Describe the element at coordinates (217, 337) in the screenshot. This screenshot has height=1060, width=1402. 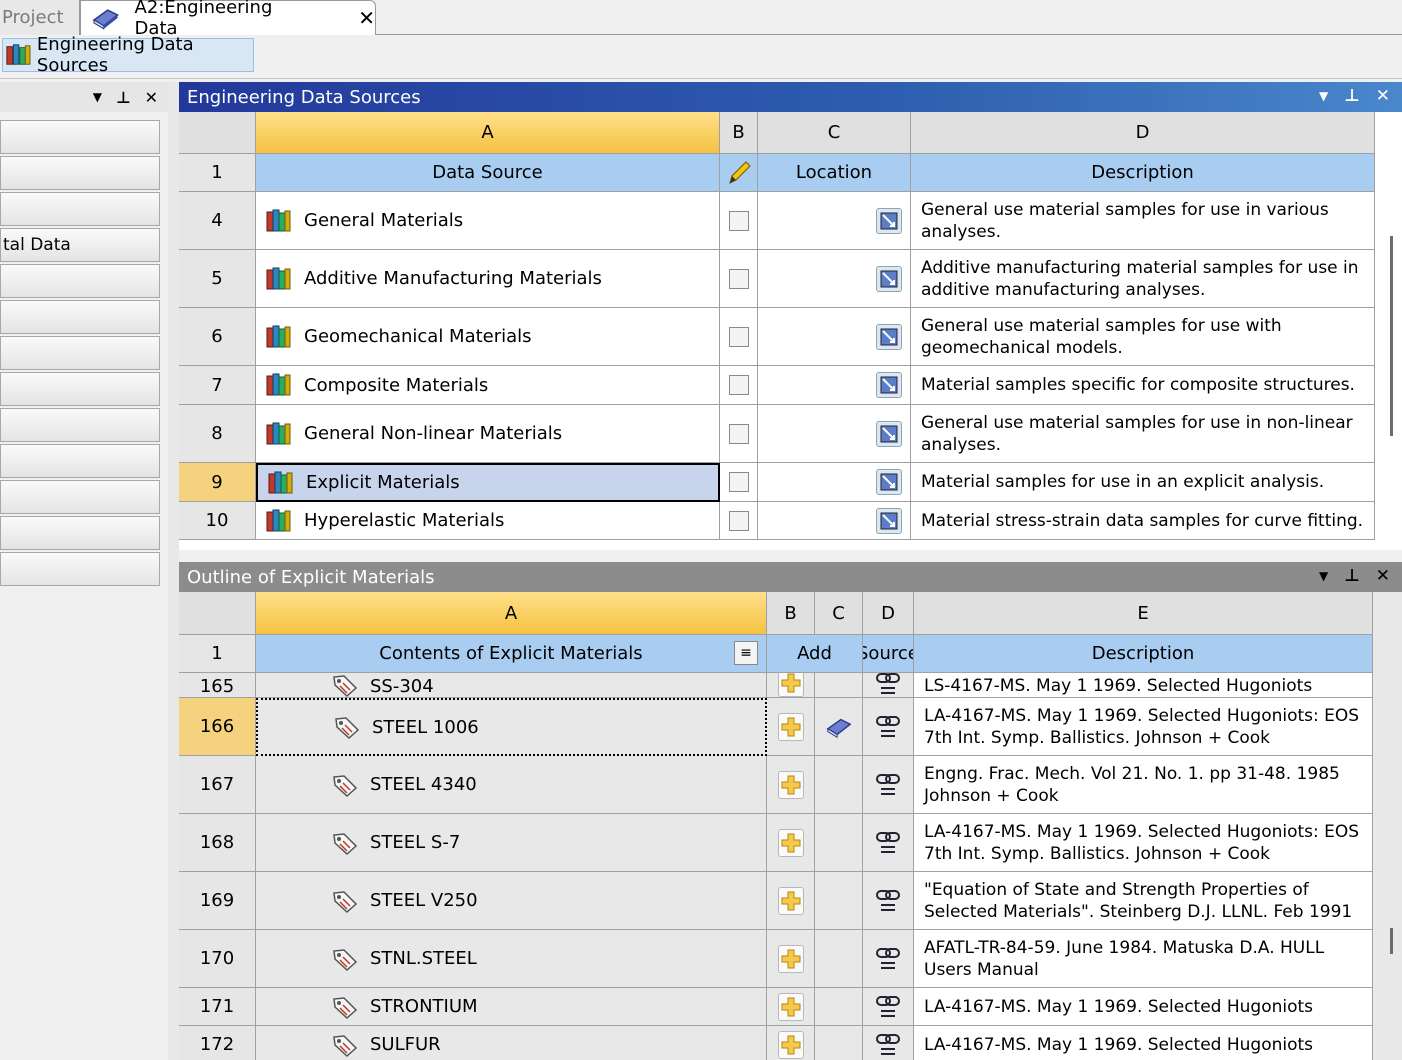
I see `row-number: 6` at that location.